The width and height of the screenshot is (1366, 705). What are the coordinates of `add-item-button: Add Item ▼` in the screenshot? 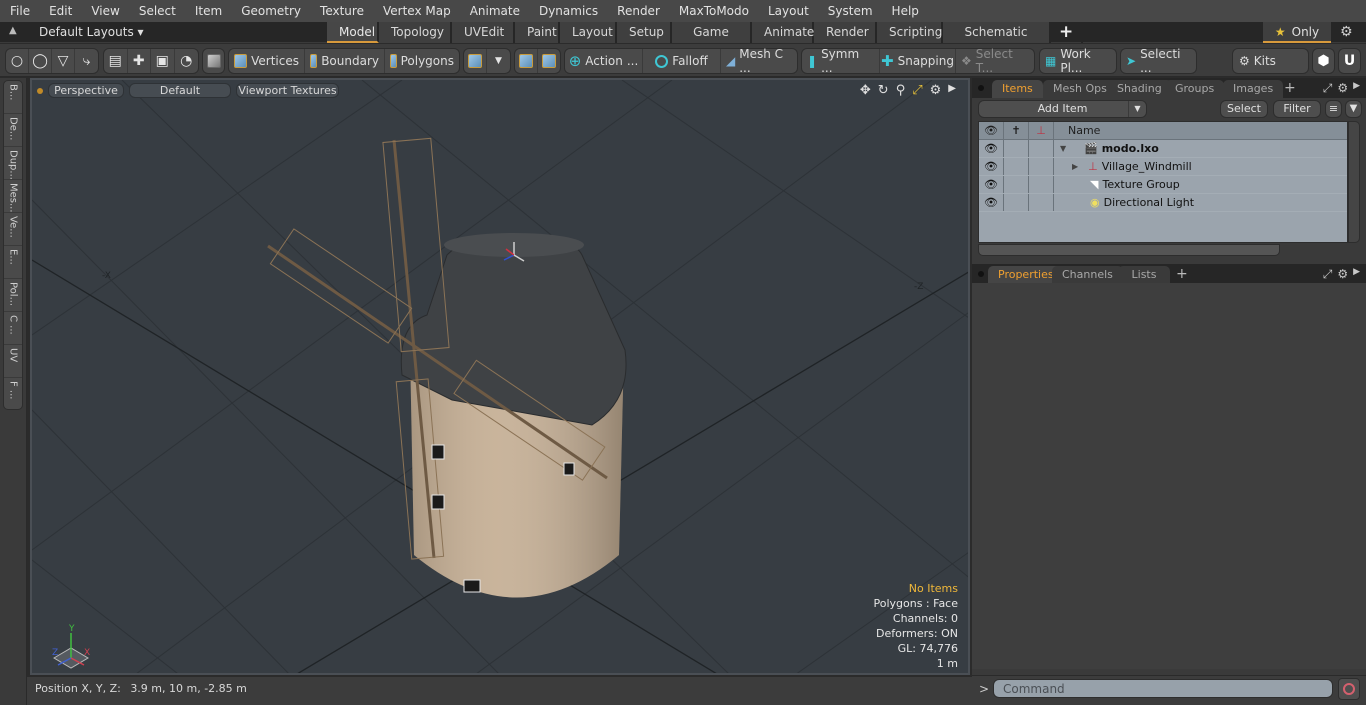 It's located at (1062, 109).